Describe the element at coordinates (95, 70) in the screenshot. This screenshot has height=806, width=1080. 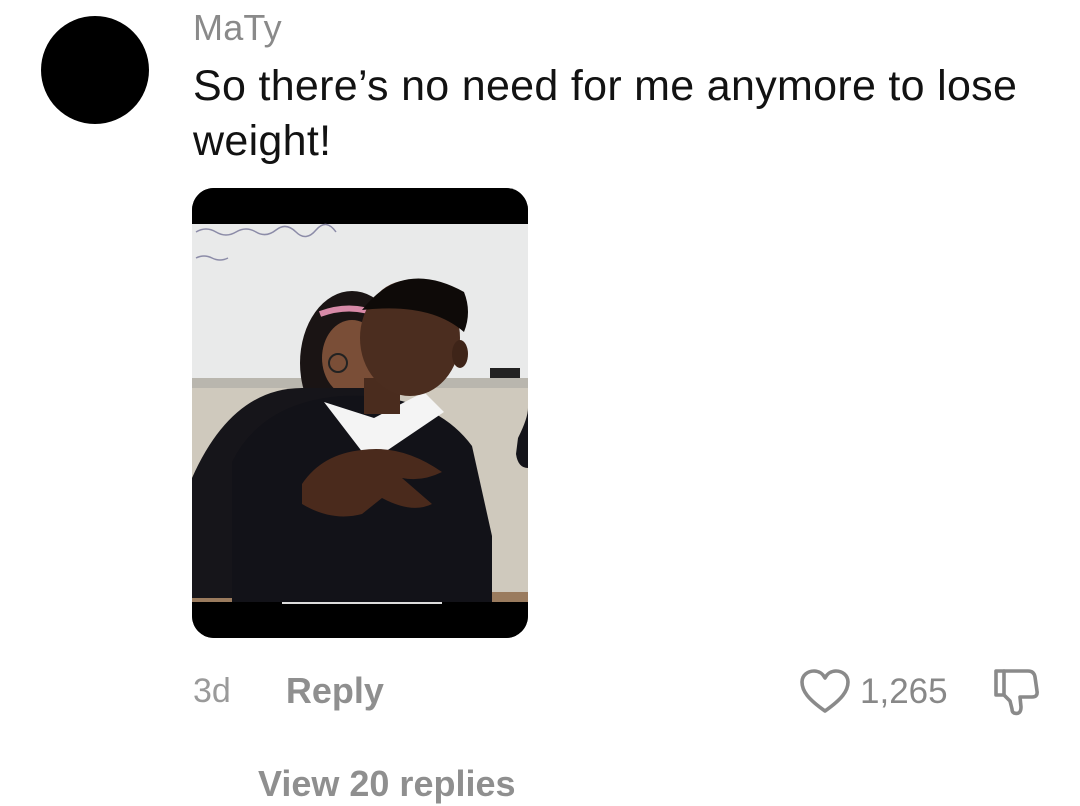
I see `avatar` at that location.